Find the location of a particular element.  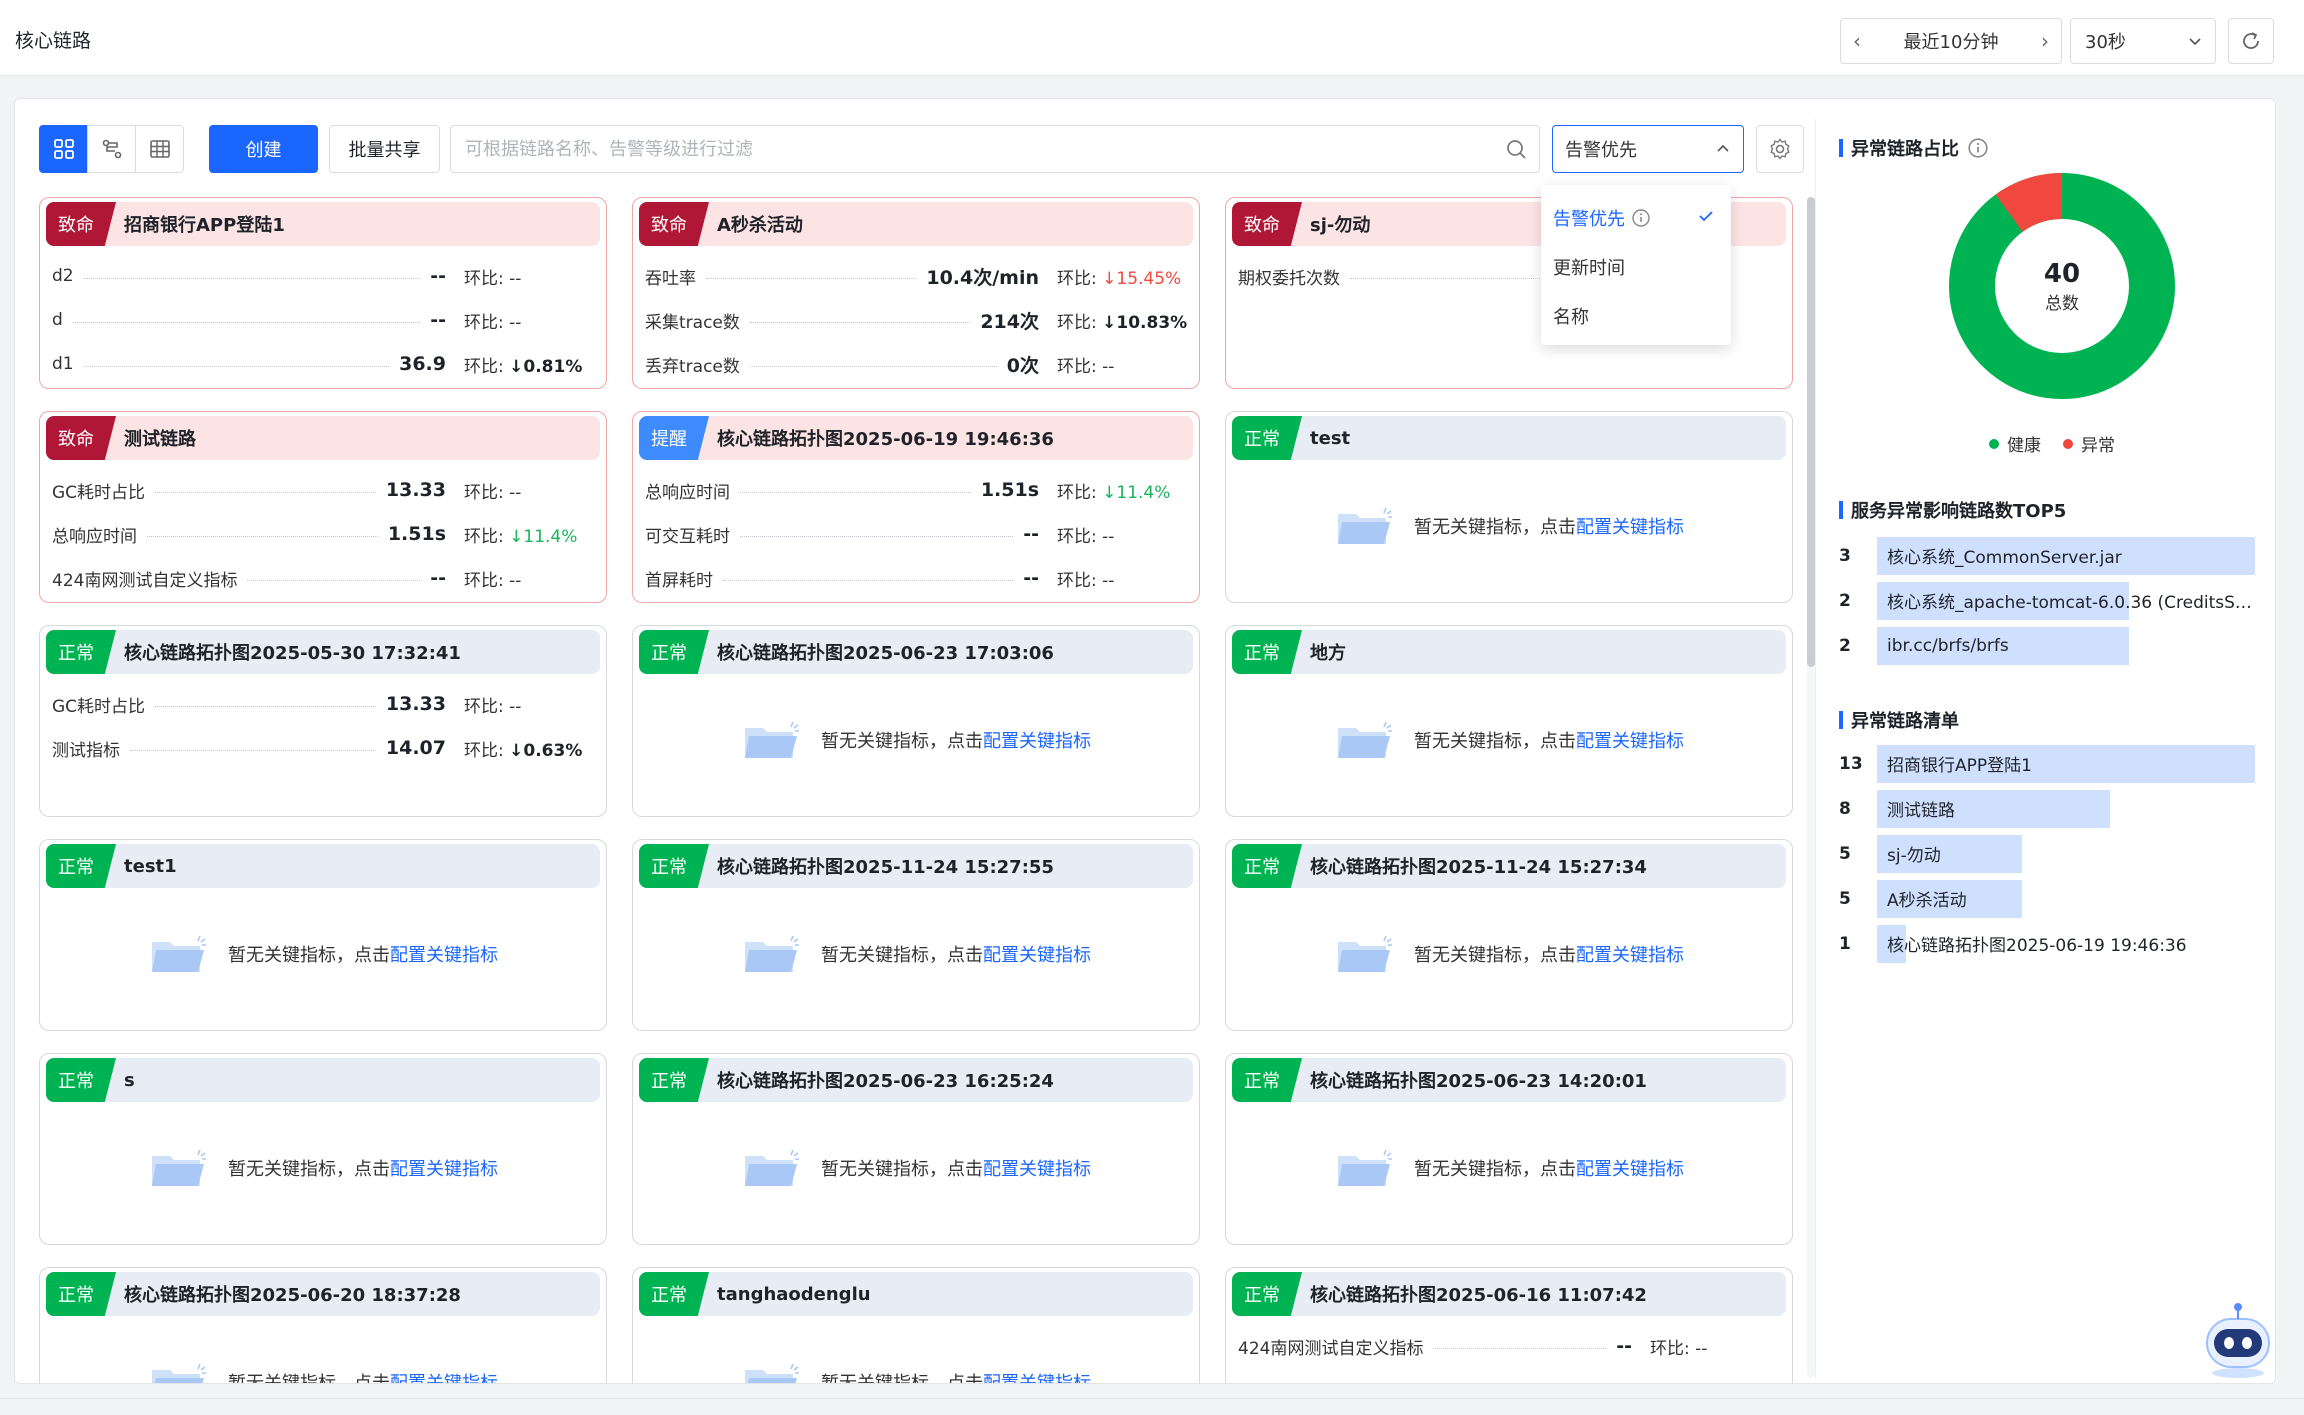

assistant-robot-icon is located at coordinates (2236, 1340).